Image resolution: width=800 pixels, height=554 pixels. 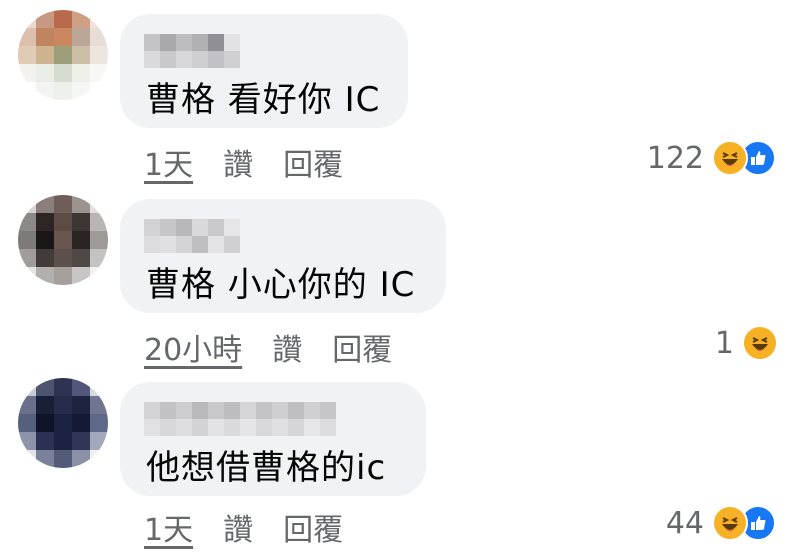 What do you see at coordinates (266, 468) in the screenshot?
I see `comment-text: 他想借曹格的ic` at bounding box center [266, 468].